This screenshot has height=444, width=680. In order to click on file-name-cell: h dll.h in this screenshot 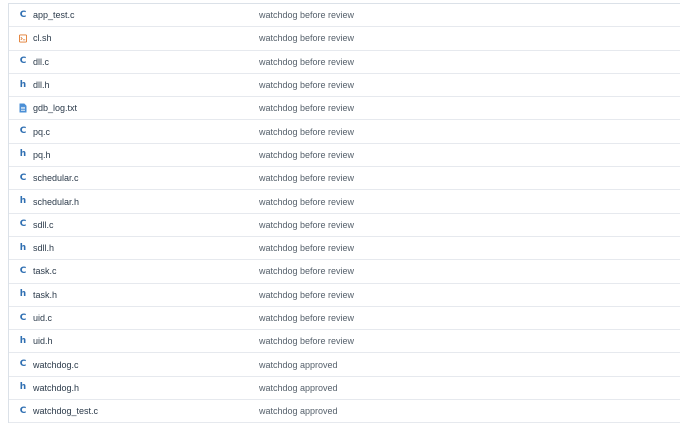, I will do `click(34, 85)`.